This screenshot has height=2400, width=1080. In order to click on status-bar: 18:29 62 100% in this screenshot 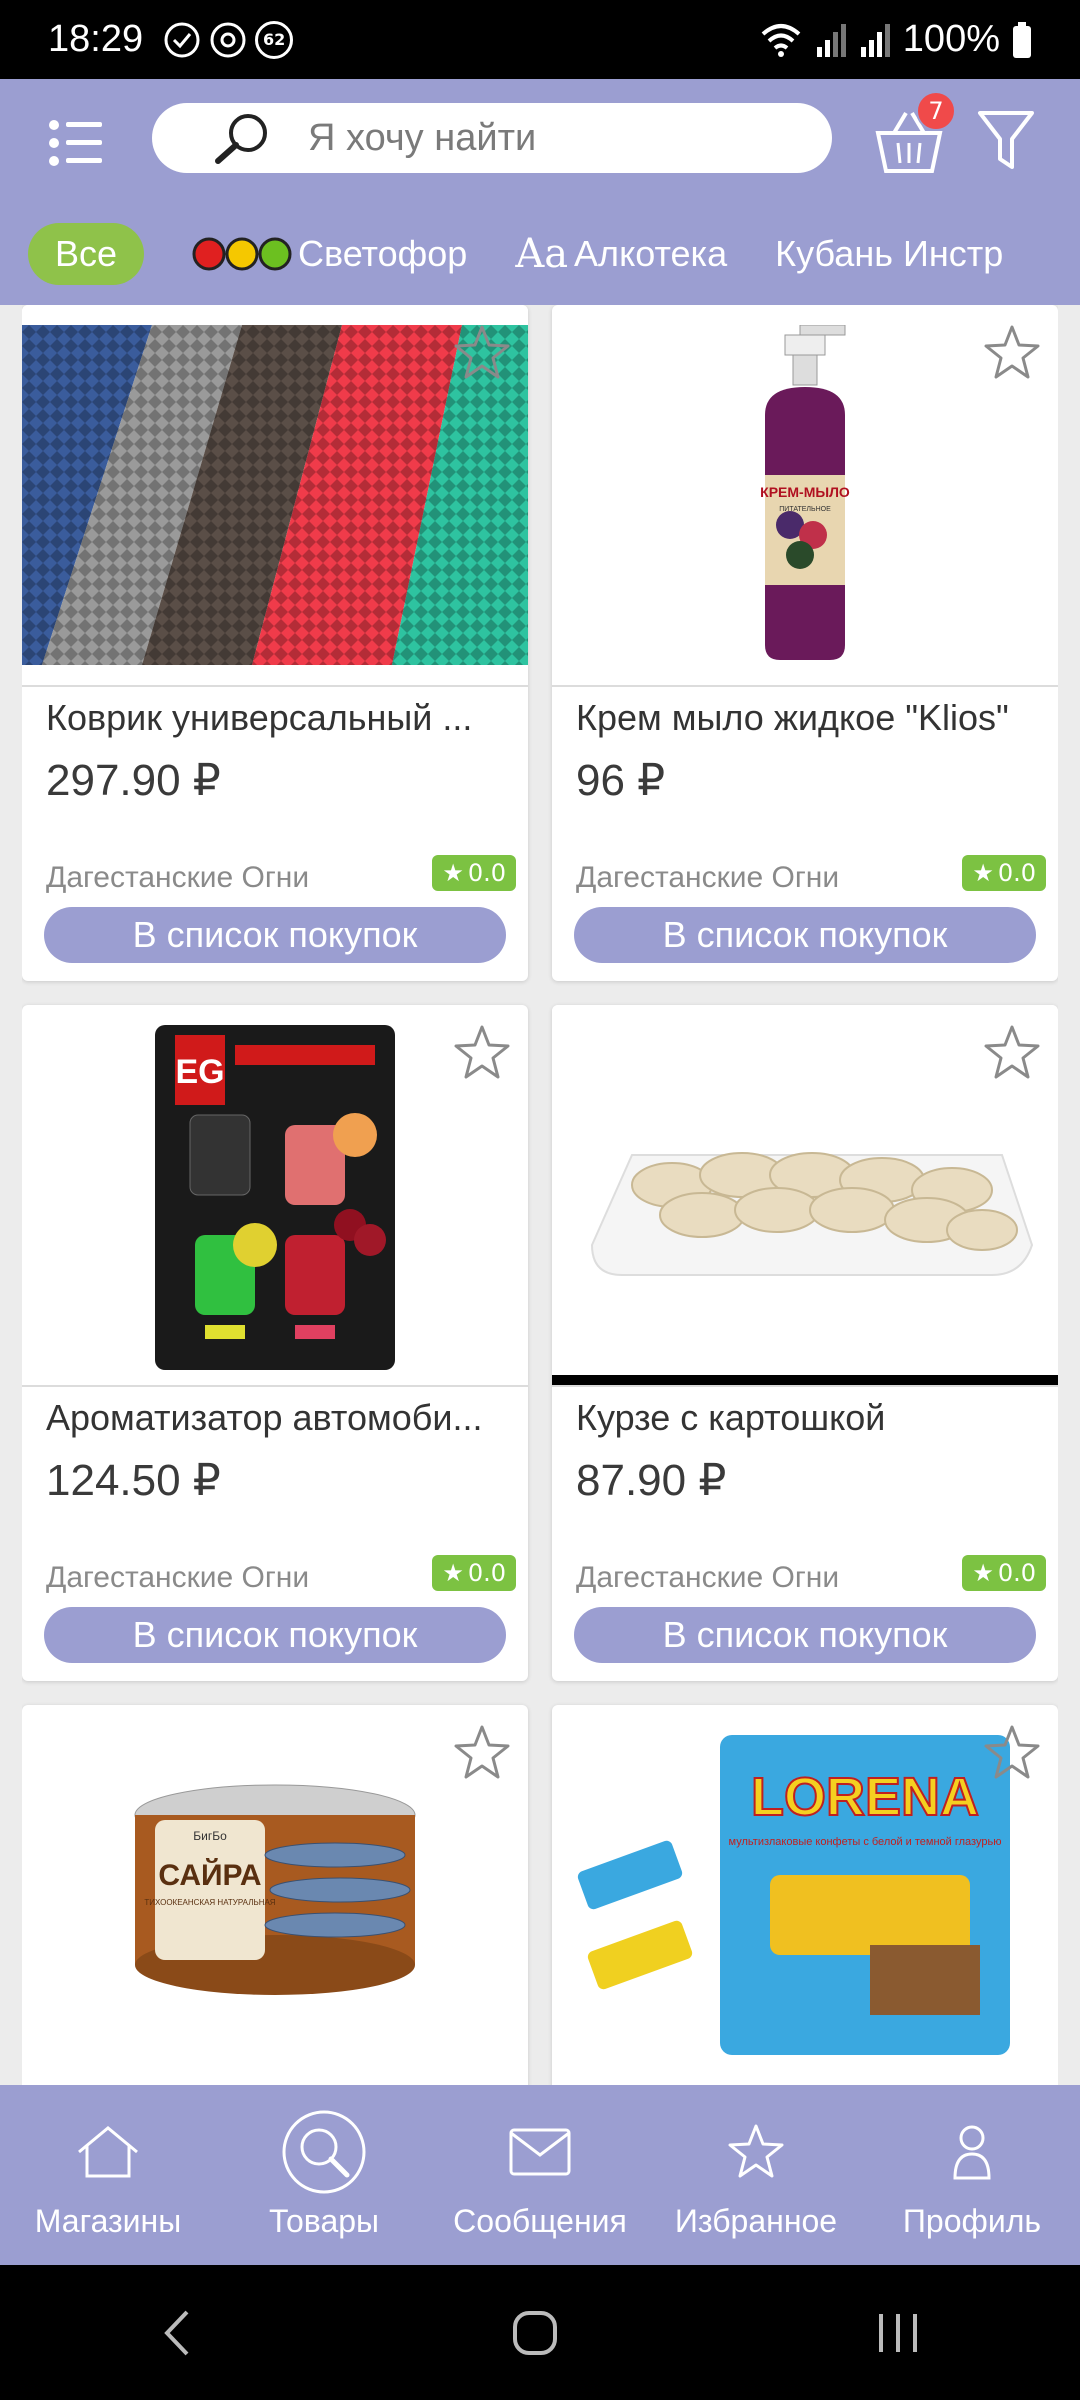, I will do `click(540, 39)`.